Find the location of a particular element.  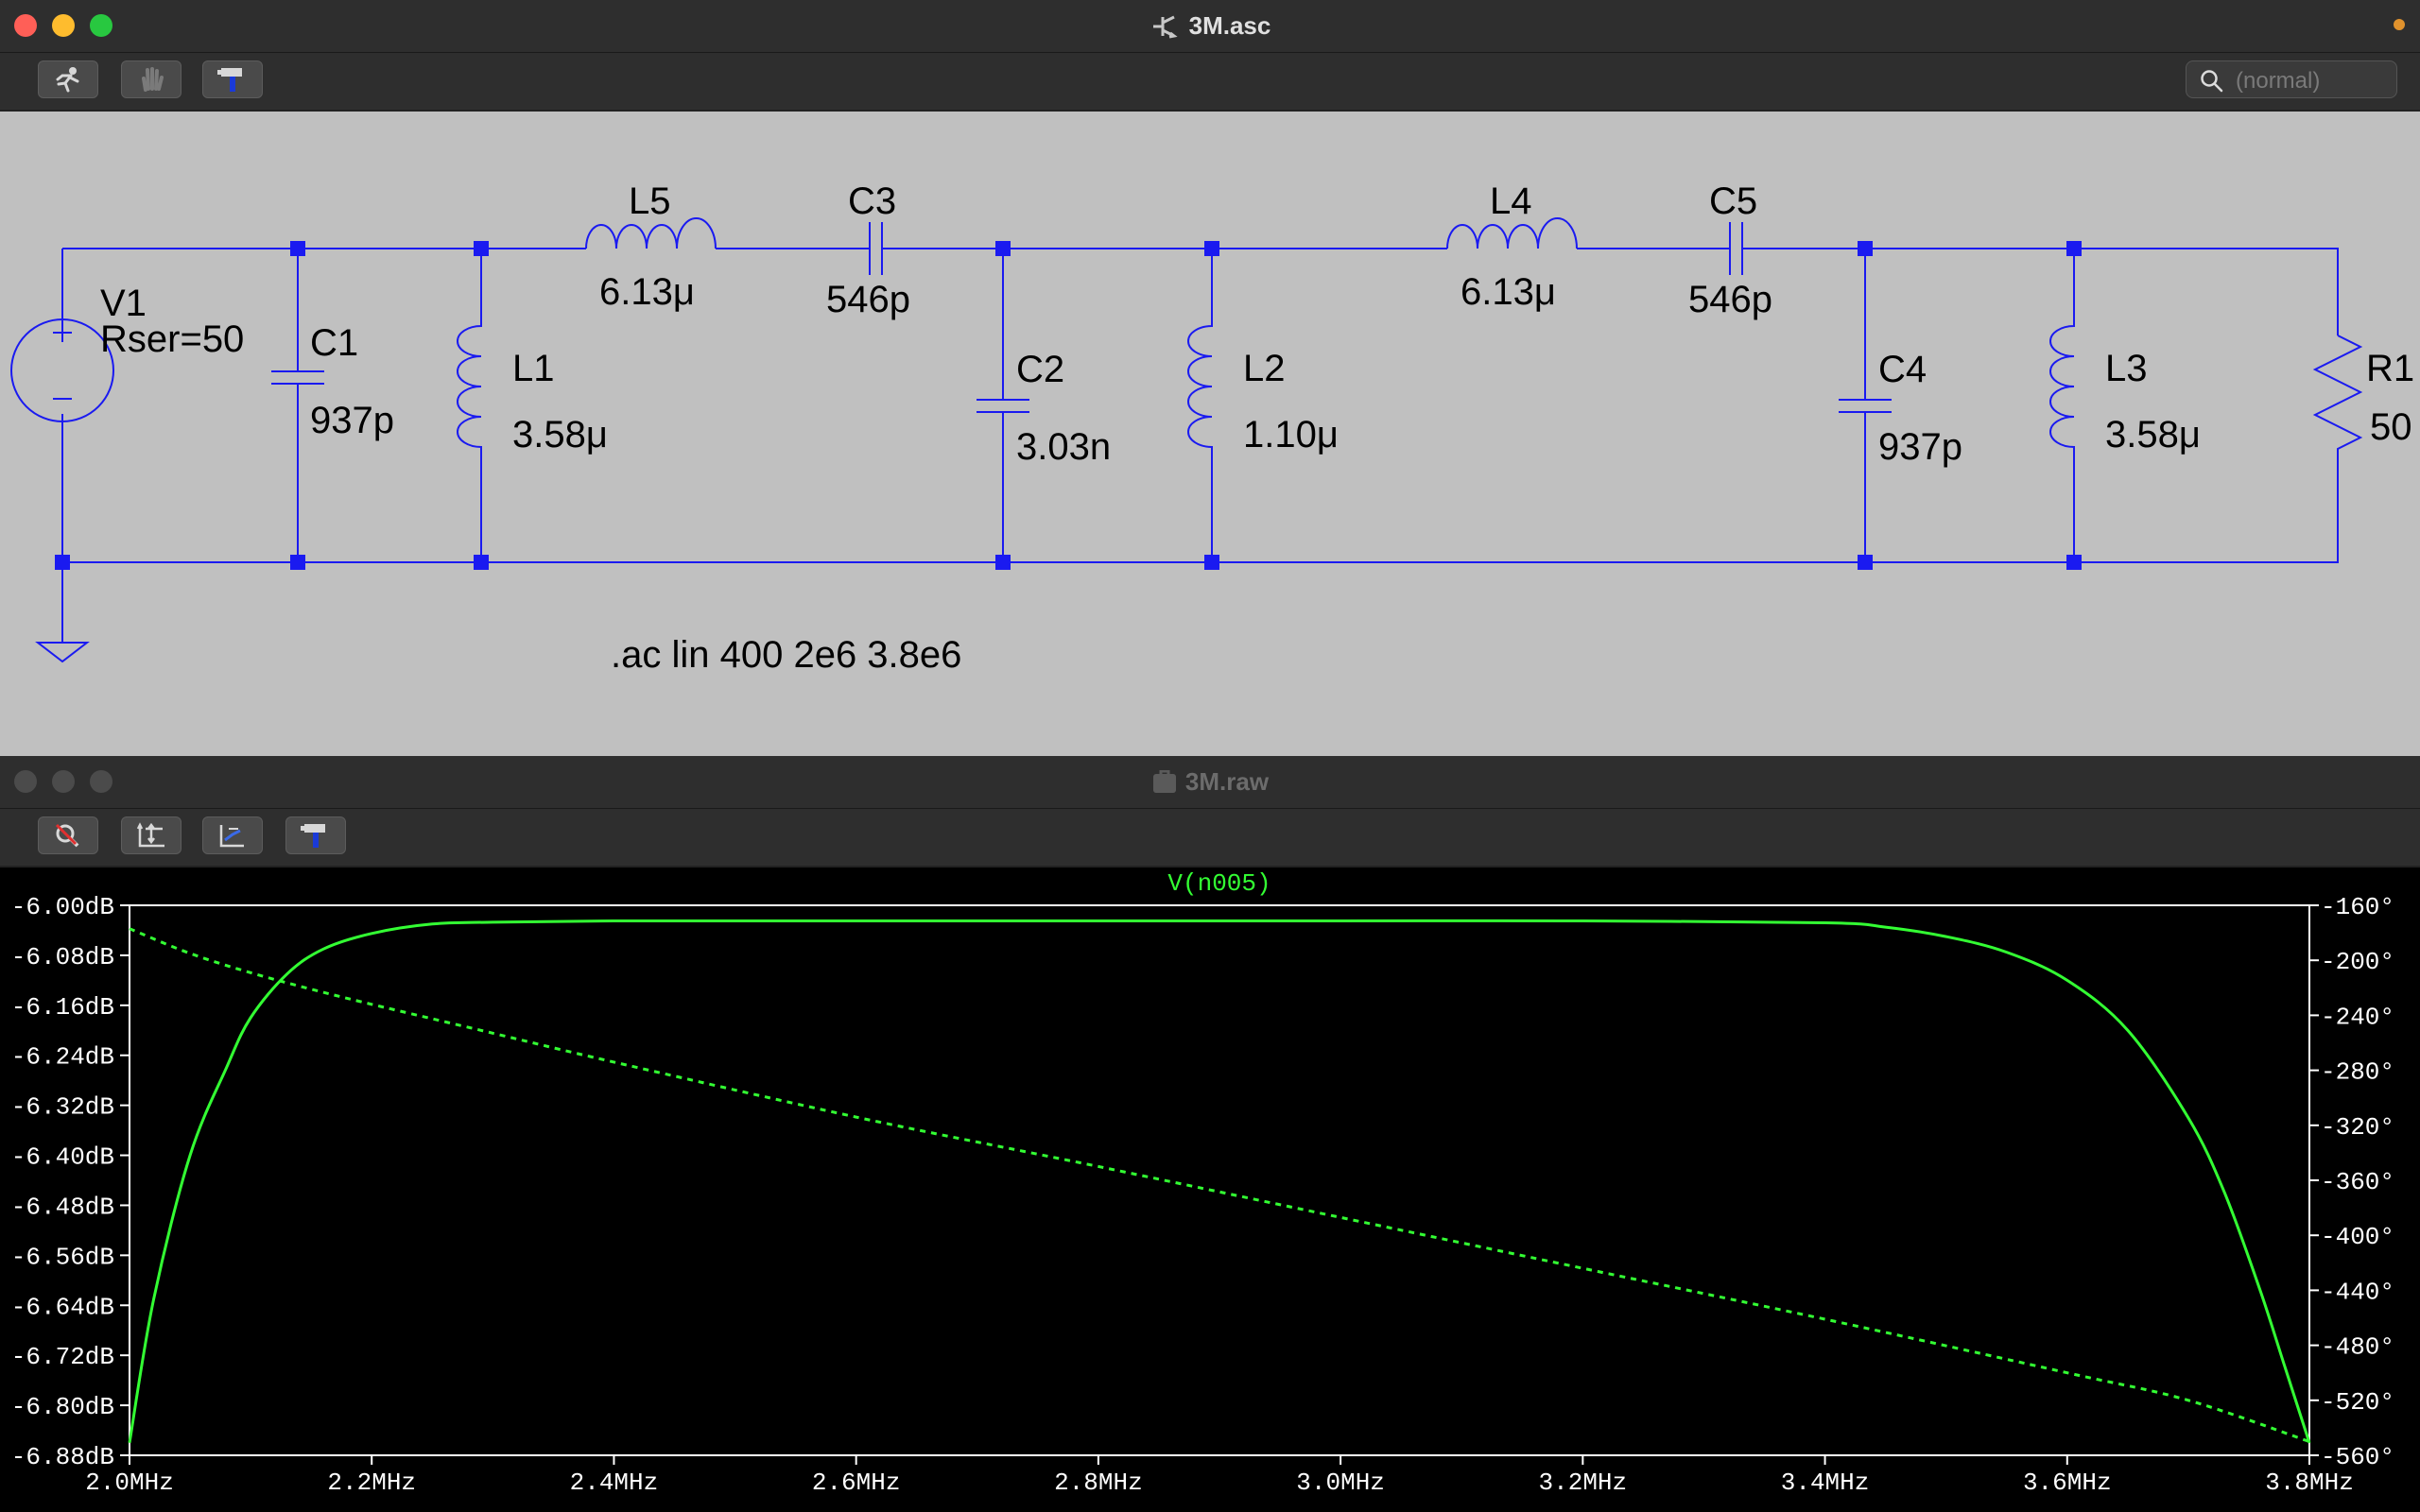

axis-icon is located at coordinates (150, 835).